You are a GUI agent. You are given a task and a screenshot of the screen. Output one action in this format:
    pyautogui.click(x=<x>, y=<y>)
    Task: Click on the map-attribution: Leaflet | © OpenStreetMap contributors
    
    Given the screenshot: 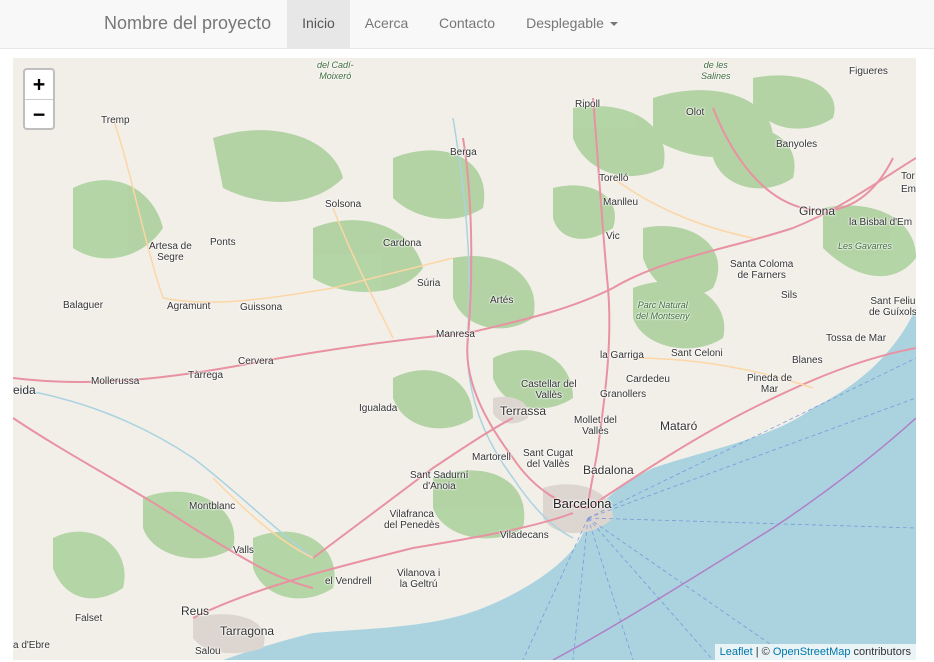 What is the action you would take?
    pyautogui.click(x=815, y=652)
    